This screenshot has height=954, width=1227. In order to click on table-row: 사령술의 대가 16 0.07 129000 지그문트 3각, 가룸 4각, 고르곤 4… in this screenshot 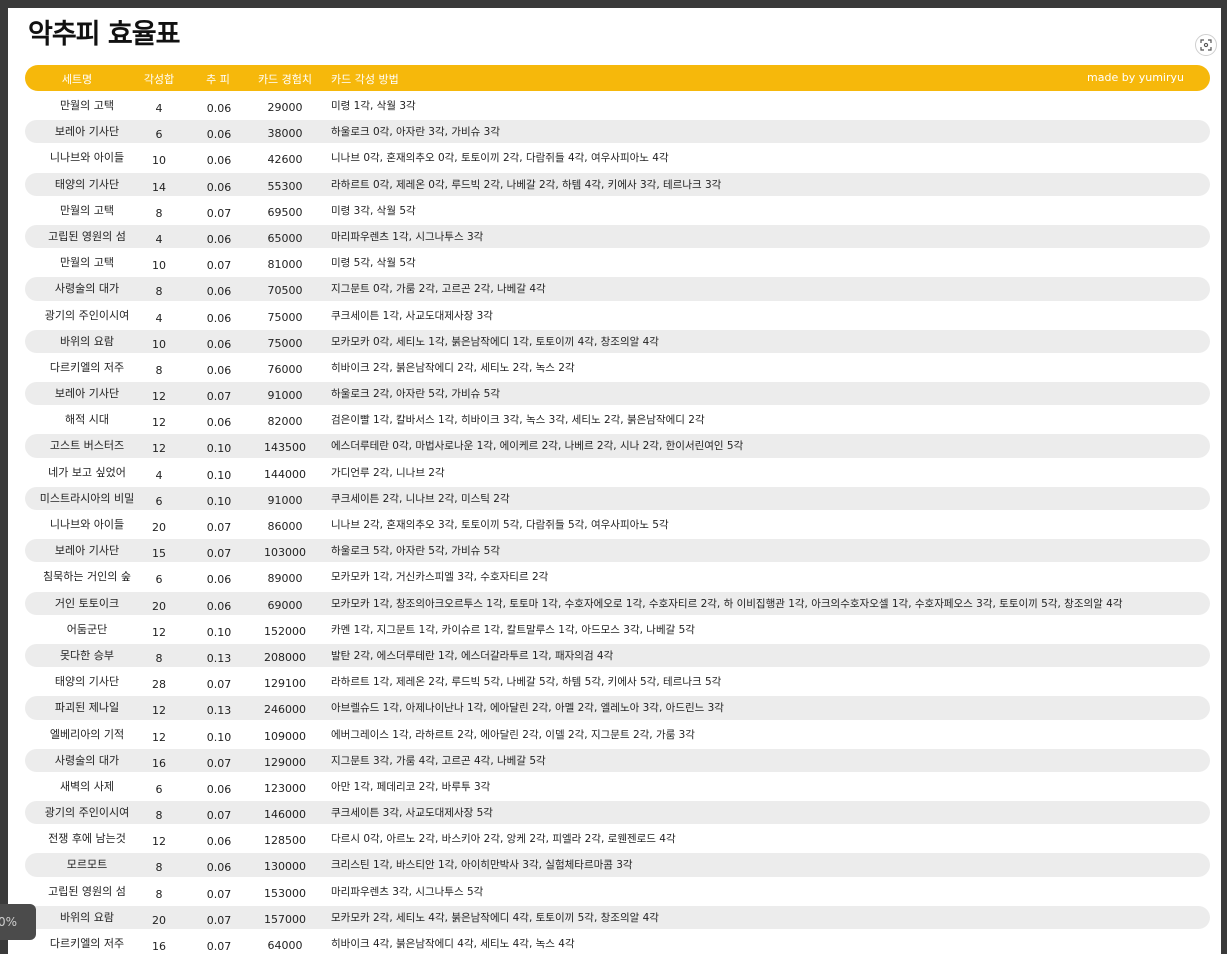, I will do `click(617, 760)`.